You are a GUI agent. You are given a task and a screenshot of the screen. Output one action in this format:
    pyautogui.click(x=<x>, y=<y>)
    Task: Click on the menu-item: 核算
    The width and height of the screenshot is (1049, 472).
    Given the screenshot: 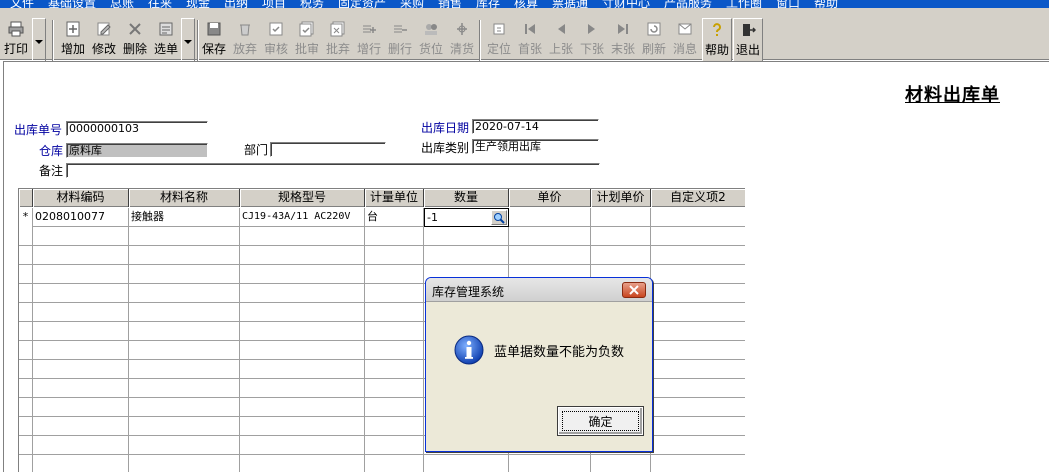 What is the action you would take?
    pyautogui.click(x=526, y=4)
    